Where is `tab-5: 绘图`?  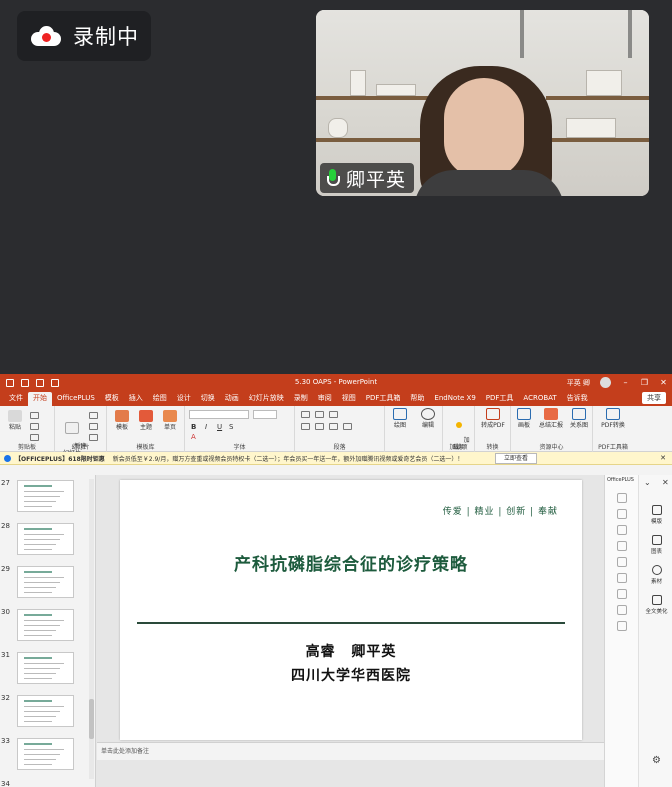
tab-5: 绘图 is located at coordinates (160, 399).